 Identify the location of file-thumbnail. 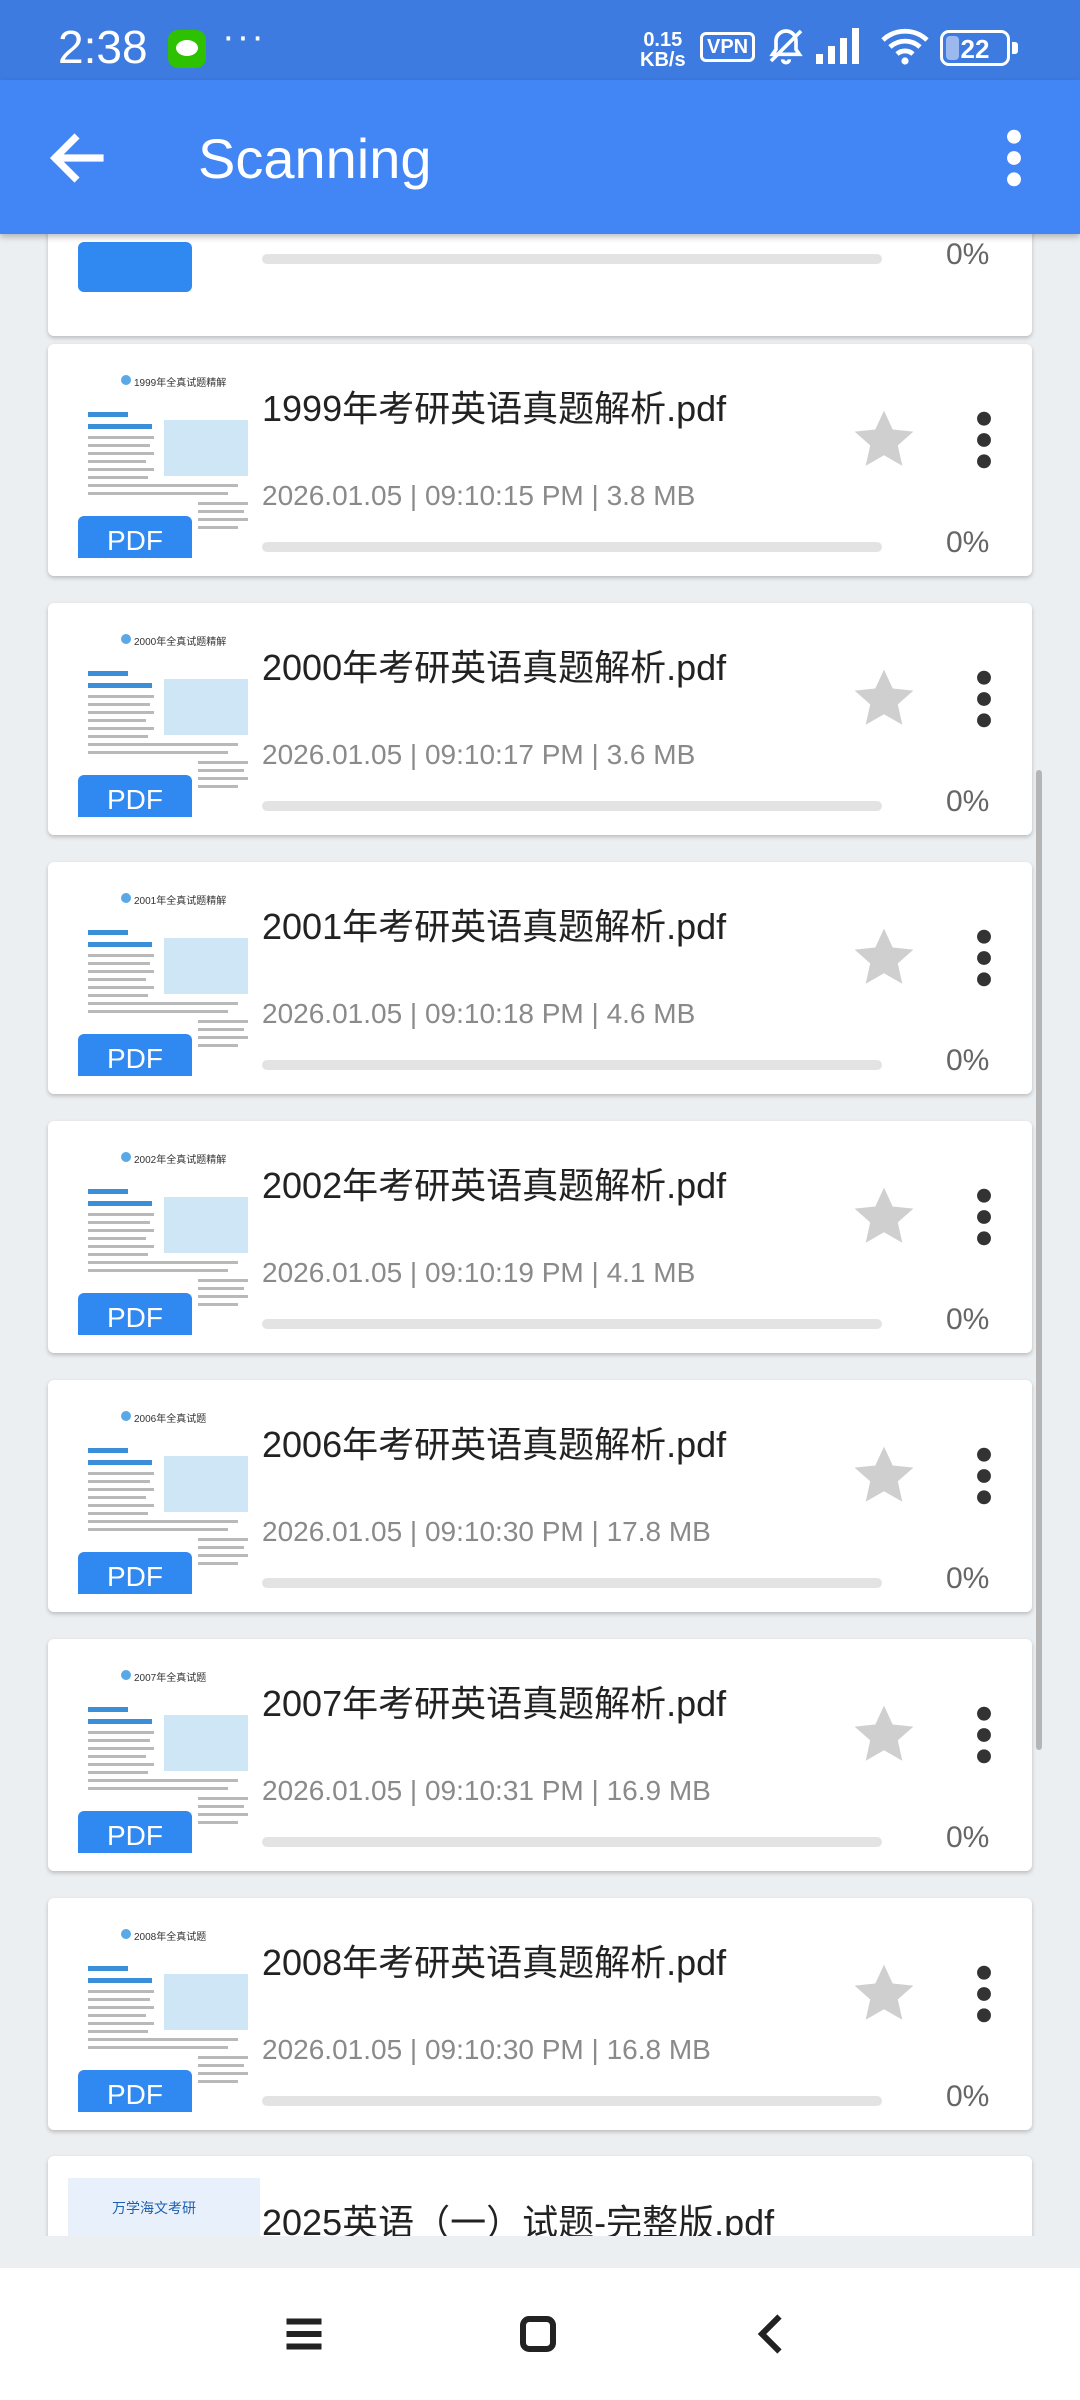
(164, 276).